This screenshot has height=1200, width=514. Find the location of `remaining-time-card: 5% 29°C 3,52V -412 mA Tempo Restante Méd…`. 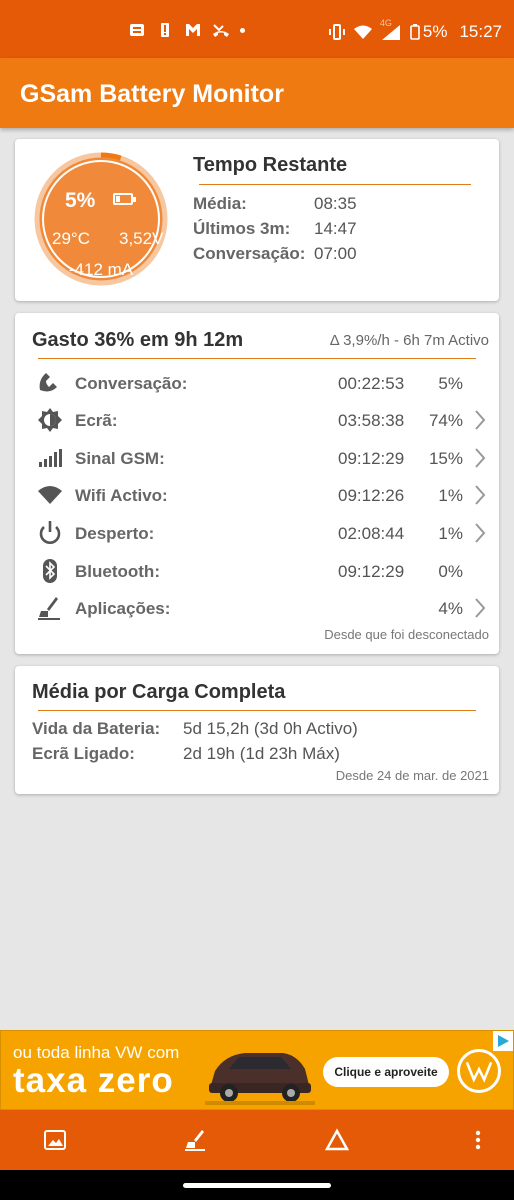

remaining-time-card: 5% 29°C 3,52V -412 mA Tempo Restante Méd… is located at coordinates (257, 220).